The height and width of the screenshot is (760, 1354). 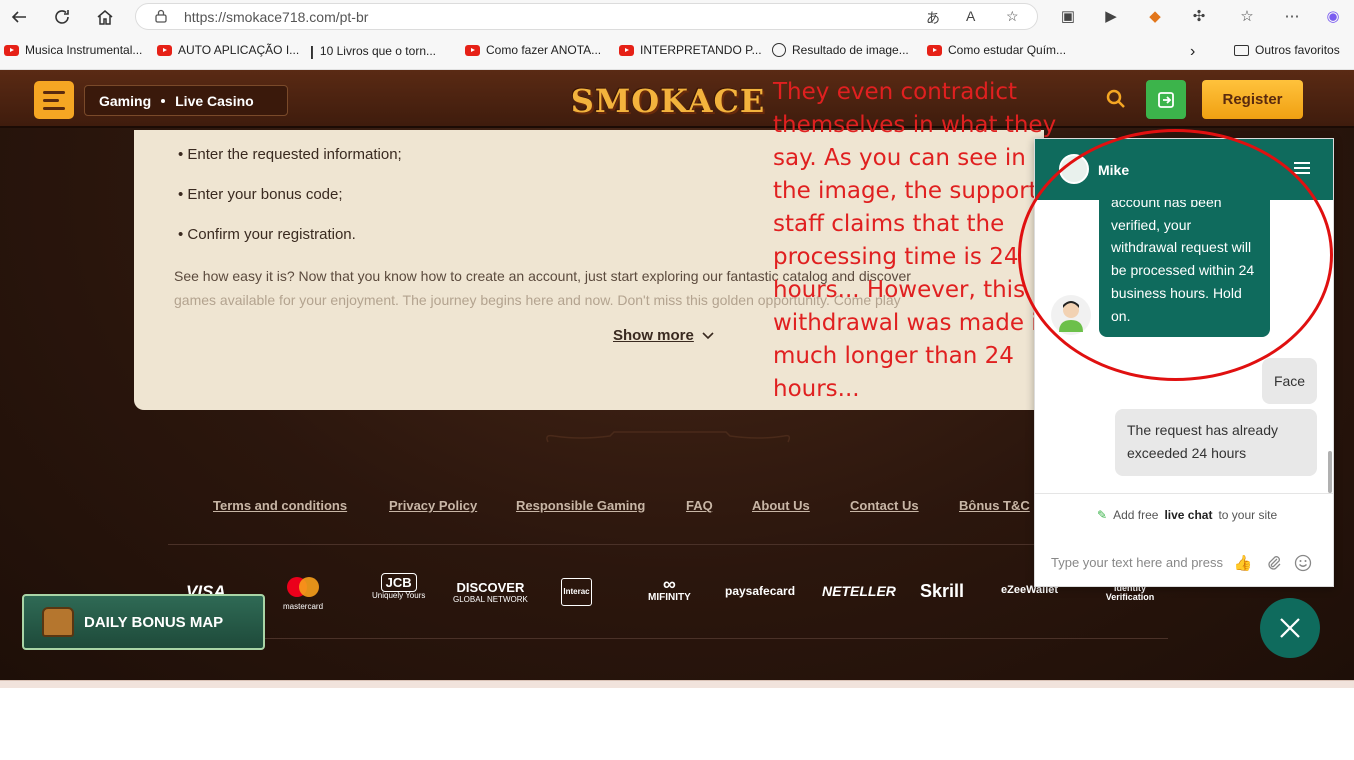 I want to click on favorites-icon: ☆, so click(x=1247, y=16).